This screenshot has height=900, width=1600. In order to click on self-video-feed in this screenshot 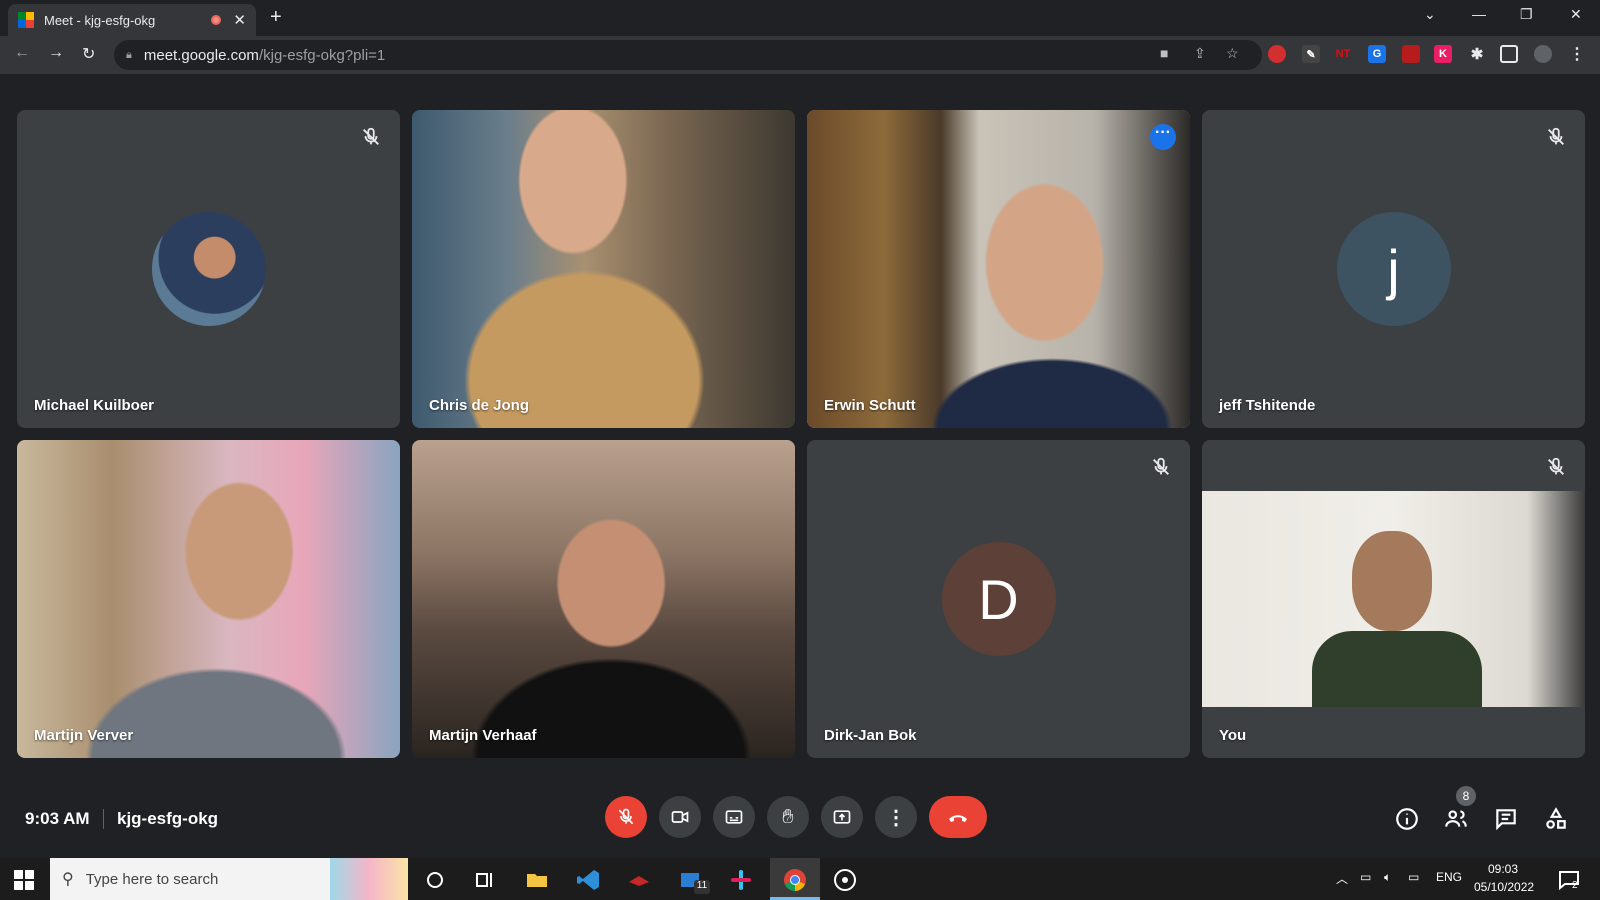, I will do `click(1393, 599)`.